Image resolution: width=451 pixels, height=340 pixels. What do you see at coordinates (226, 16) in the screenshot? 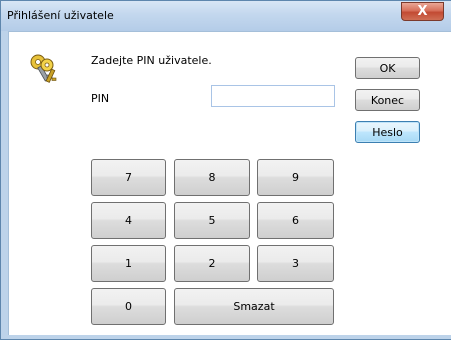
I see `title-bar: Přihlášení uživatele X` at bounding box center [226, 16].